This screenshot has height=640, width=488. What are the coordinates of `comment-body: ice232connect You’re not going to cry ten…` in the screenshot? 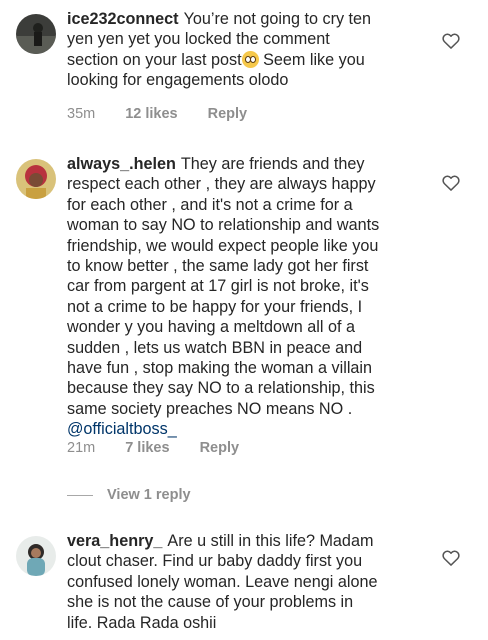 It's located at (245, 50).